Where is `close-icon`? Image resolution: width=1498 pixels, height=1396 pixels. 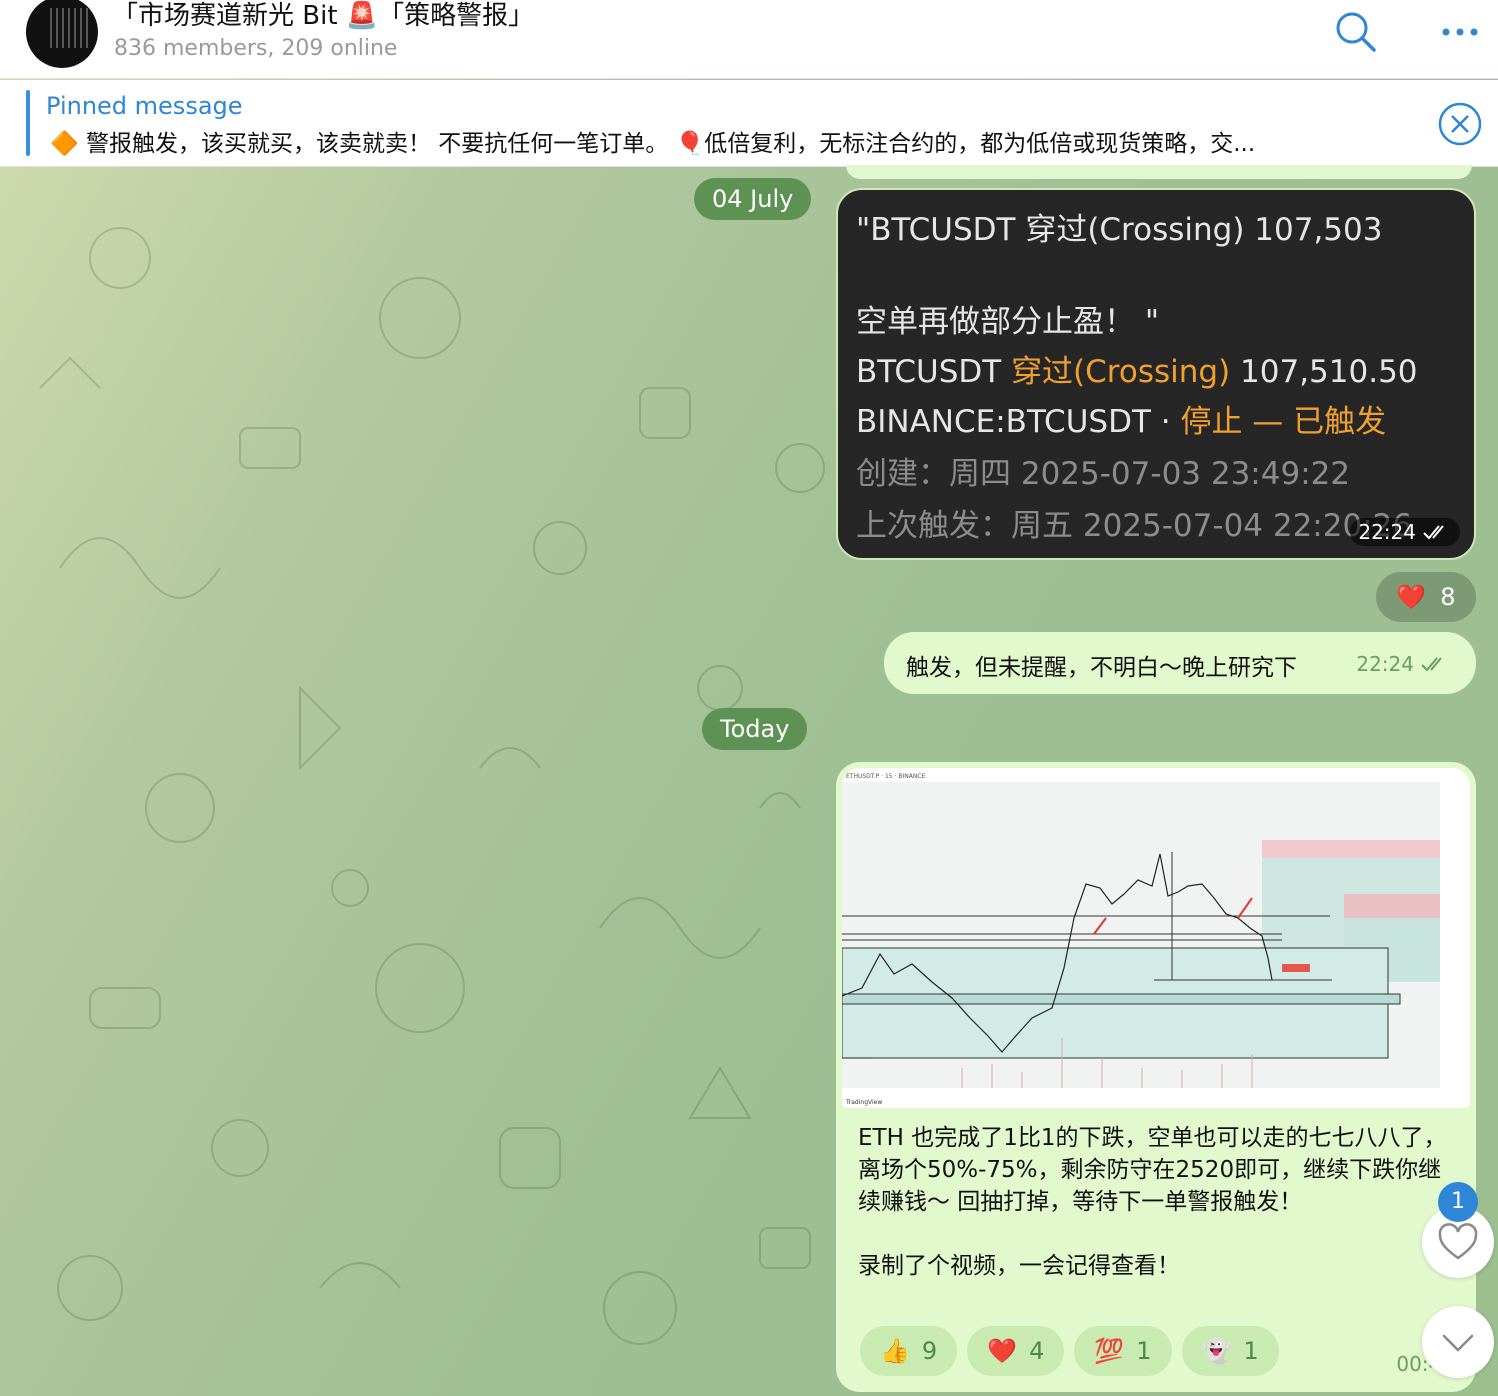
close-icon is located at coordinates (1460, 124).